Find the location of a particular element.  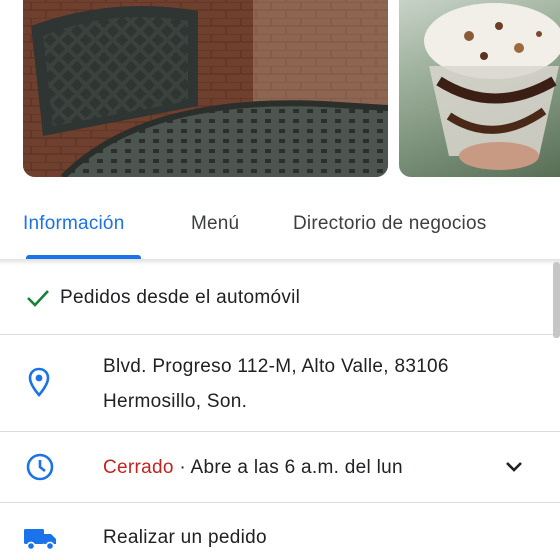

order-row: Realizar un pedido is located at coordinates (280, 531).